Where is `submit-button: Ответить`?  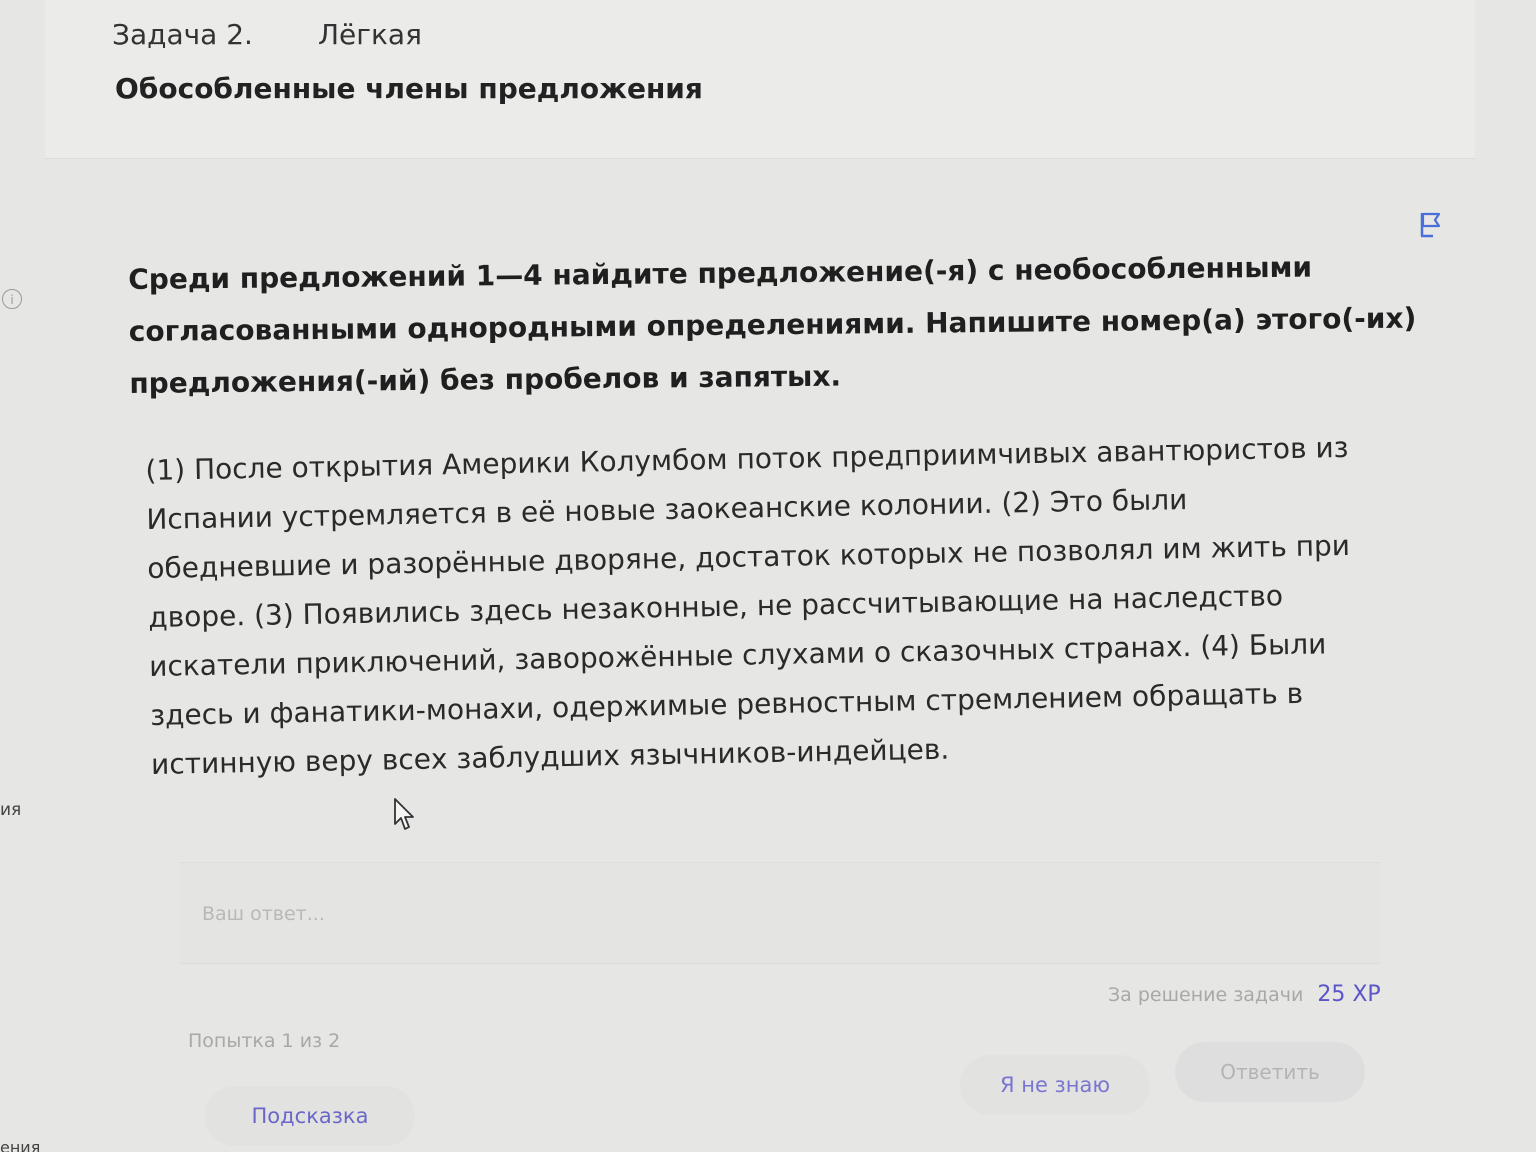
submit-button: Ответить is located at coordinates (1270, 1072).